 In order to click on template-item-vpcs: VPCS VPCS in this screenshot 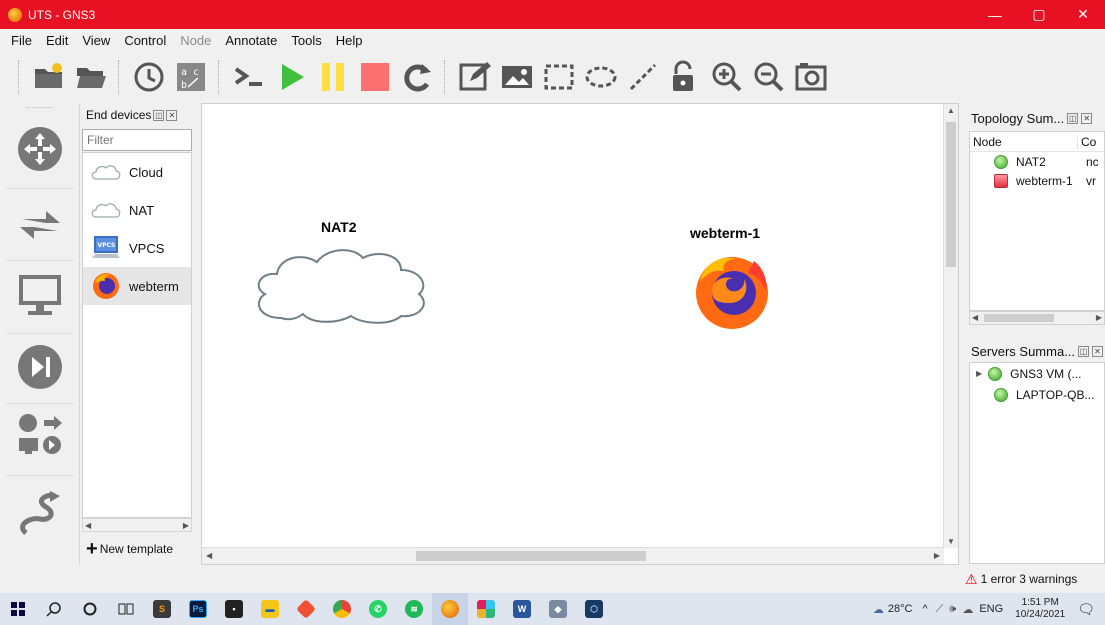, I will do `click(137, 248)`.